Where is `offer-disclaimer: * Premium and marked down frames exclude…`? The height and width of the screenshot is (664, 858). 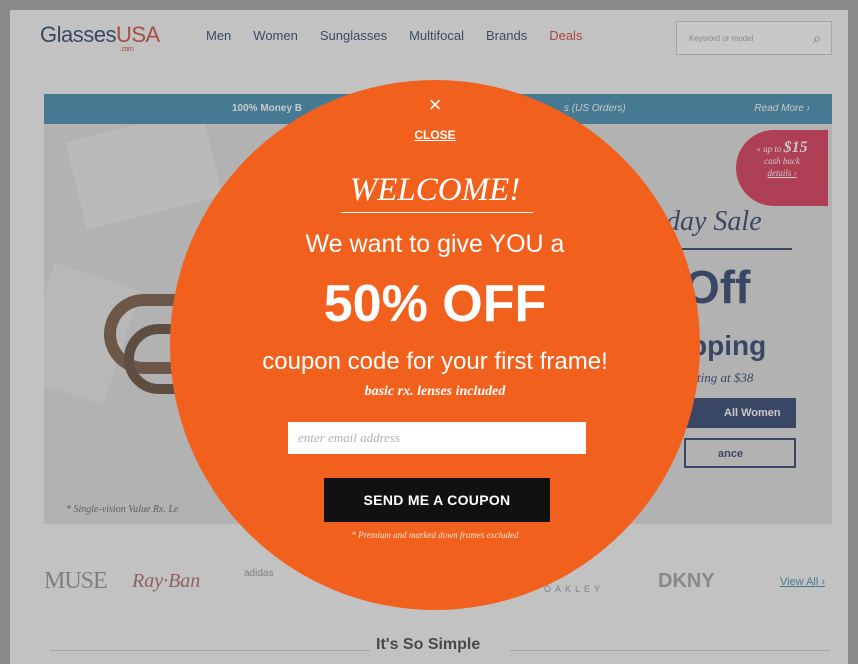
offer-disclaimer: * Premium and marked down frames exclude… is located at coordinates (435, 535).